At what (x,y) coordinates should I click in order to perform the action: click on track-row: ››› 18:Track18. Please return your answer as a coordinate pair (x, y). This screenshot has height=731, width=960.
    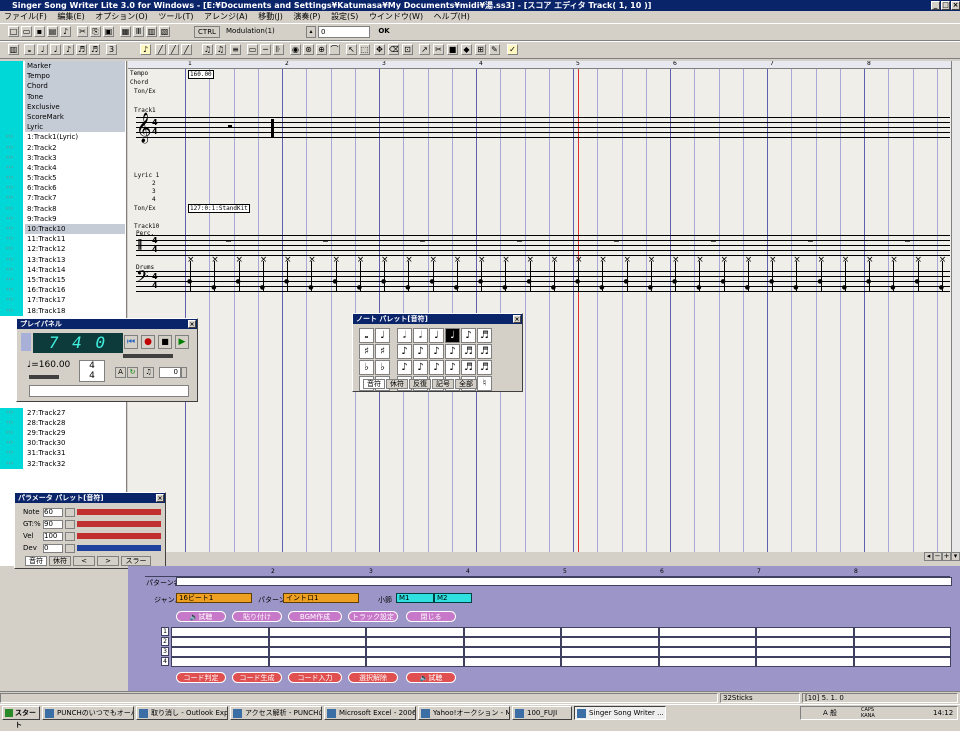
    Looking at the image, I should click on (63, 310).